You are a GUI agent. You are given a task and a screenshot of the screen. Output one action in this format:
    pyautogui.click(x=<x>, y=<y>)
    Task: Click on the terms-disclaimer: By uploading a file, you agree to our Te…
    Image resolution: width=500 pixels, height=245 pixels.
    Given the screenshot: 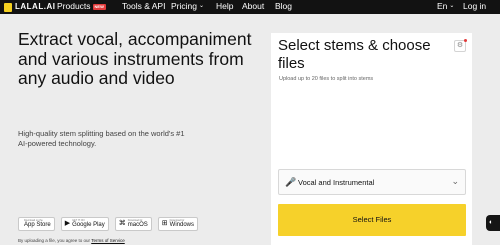 What is the action you would take?
    pyautogui.click(x=71, y=241)
    